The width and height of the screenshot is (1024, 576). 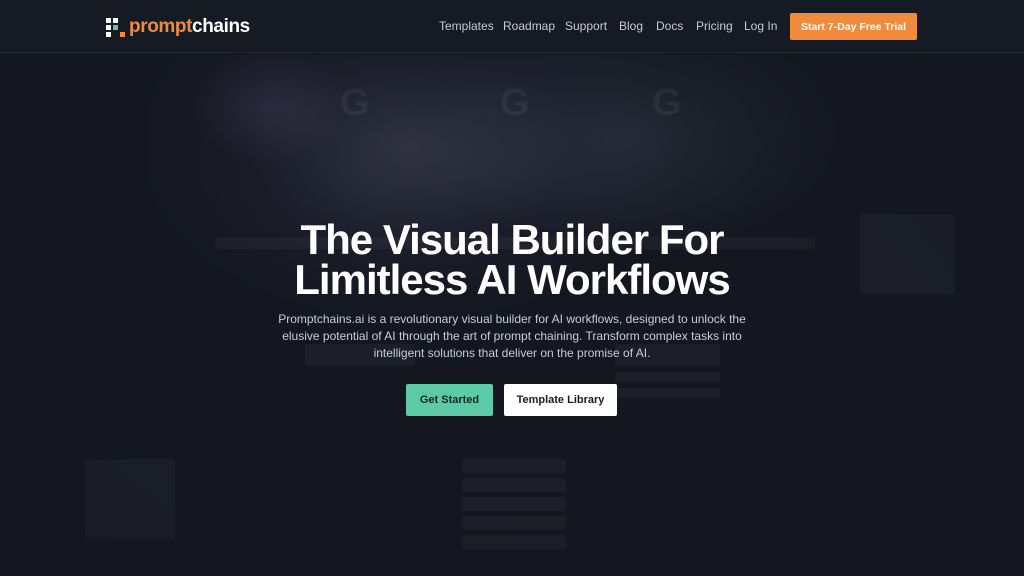 What do you see at coordinates (512, 239) in the screenshot?
I see `hero-title-line: The Visual Builder For` at bounding box center [512, 239].